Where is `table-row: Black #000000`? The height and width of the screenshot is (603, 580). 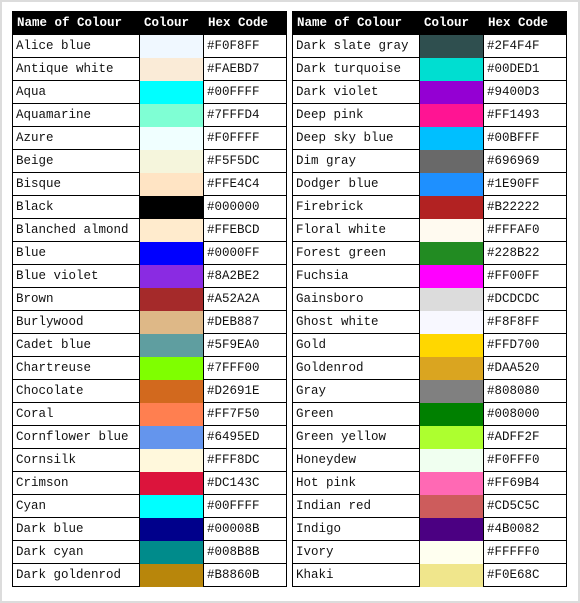 table-row: Black #000000 is located at coordinates (149, 207).